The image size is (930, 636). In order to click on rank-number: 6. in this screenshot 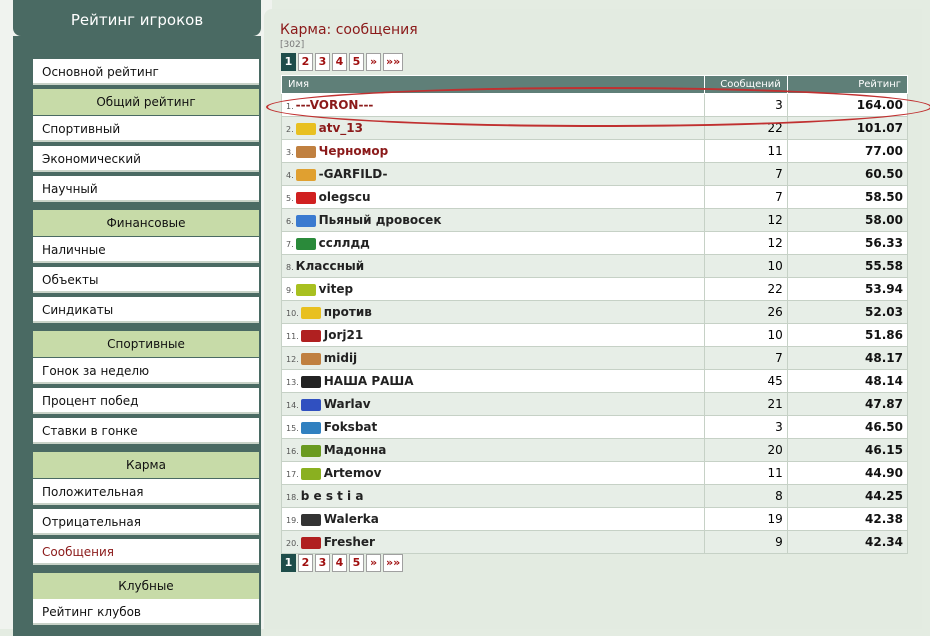, I will do `click(290, 221)`.